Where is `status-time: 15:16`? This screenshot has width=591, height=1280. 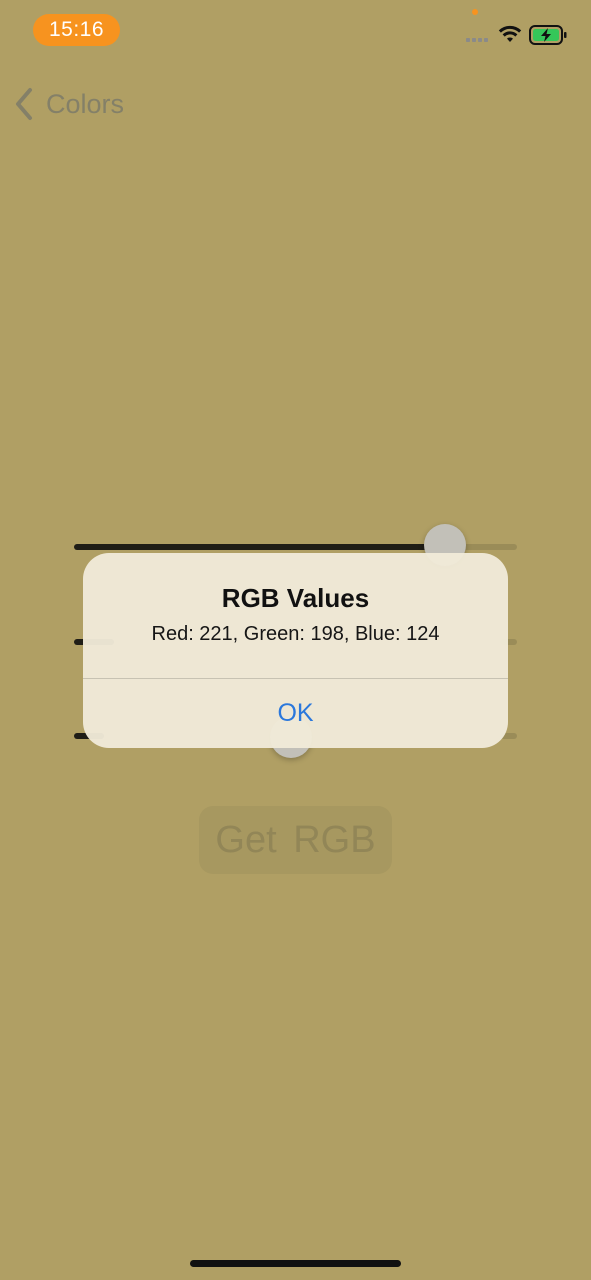 status-time: 15:16 is located at coordinates (76, 30).